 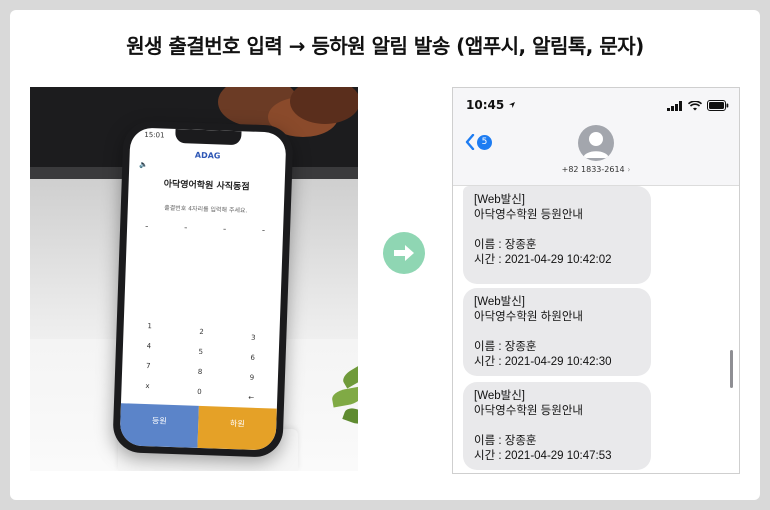 I want to click on key-0: 0, so click(x=199, y=392).